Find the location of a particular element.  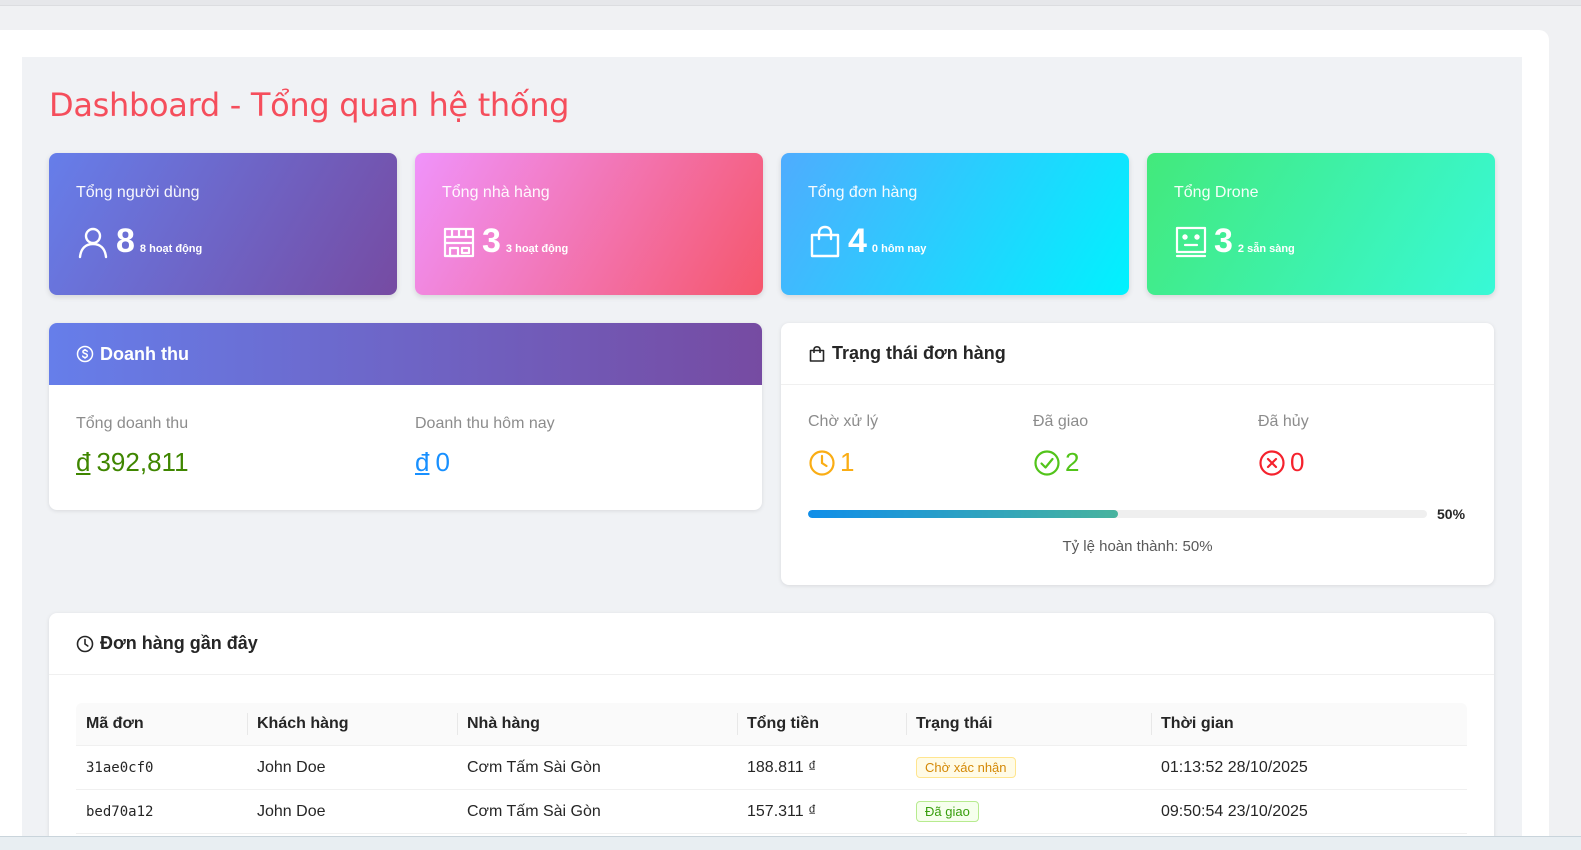

pending-label: Chờ xử lý is located at coordinates (843, 421).